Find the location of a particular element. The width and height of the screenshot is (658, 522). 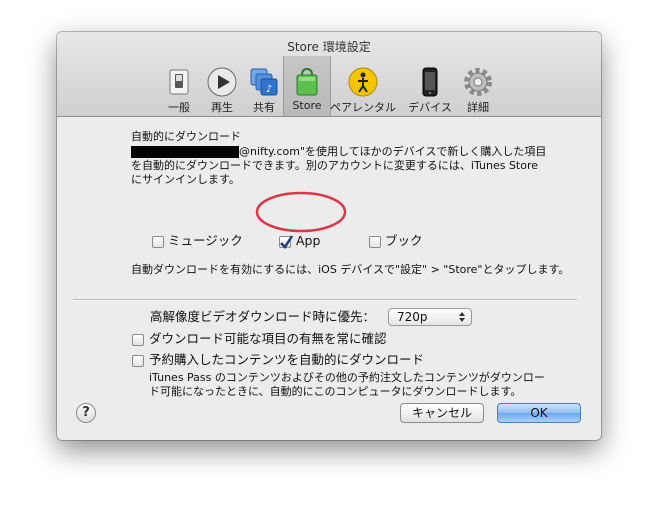

checkmark-icon is located at coordinates (286, 242).